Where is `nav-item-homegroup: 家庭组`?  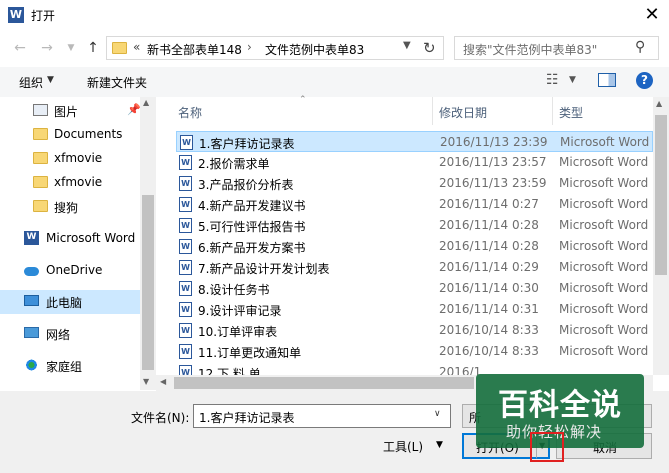
nav-item-homegroup: 家庭组 is located at coordinates (70, 366).